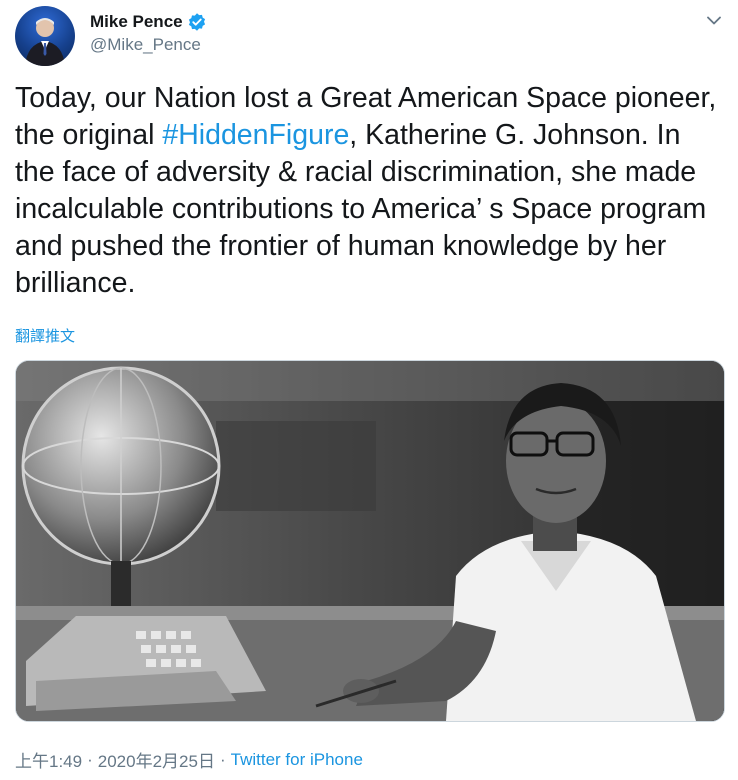 The height and width of the screenshot is (780, 738). Describe the element at coordinates (45, 335) in the screenshot. I see `translate-tweet-link: 翻譯推文` at that location.